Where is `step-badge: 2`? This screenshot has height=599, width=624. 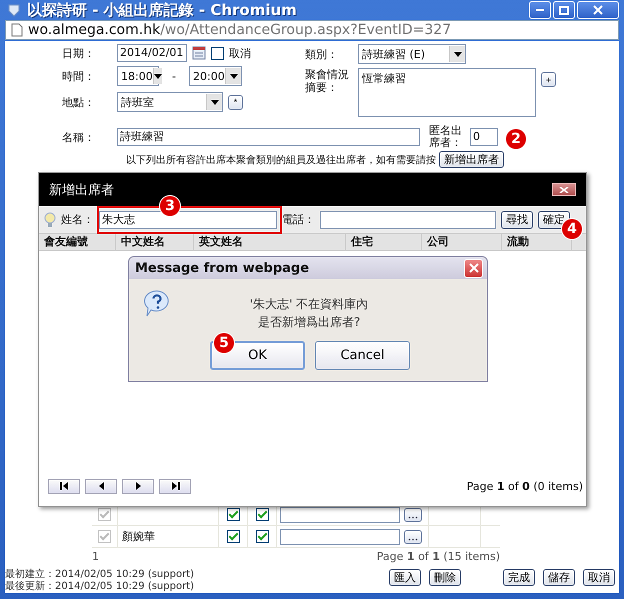 step-badge: 2 is located at coordinates (516, 139).